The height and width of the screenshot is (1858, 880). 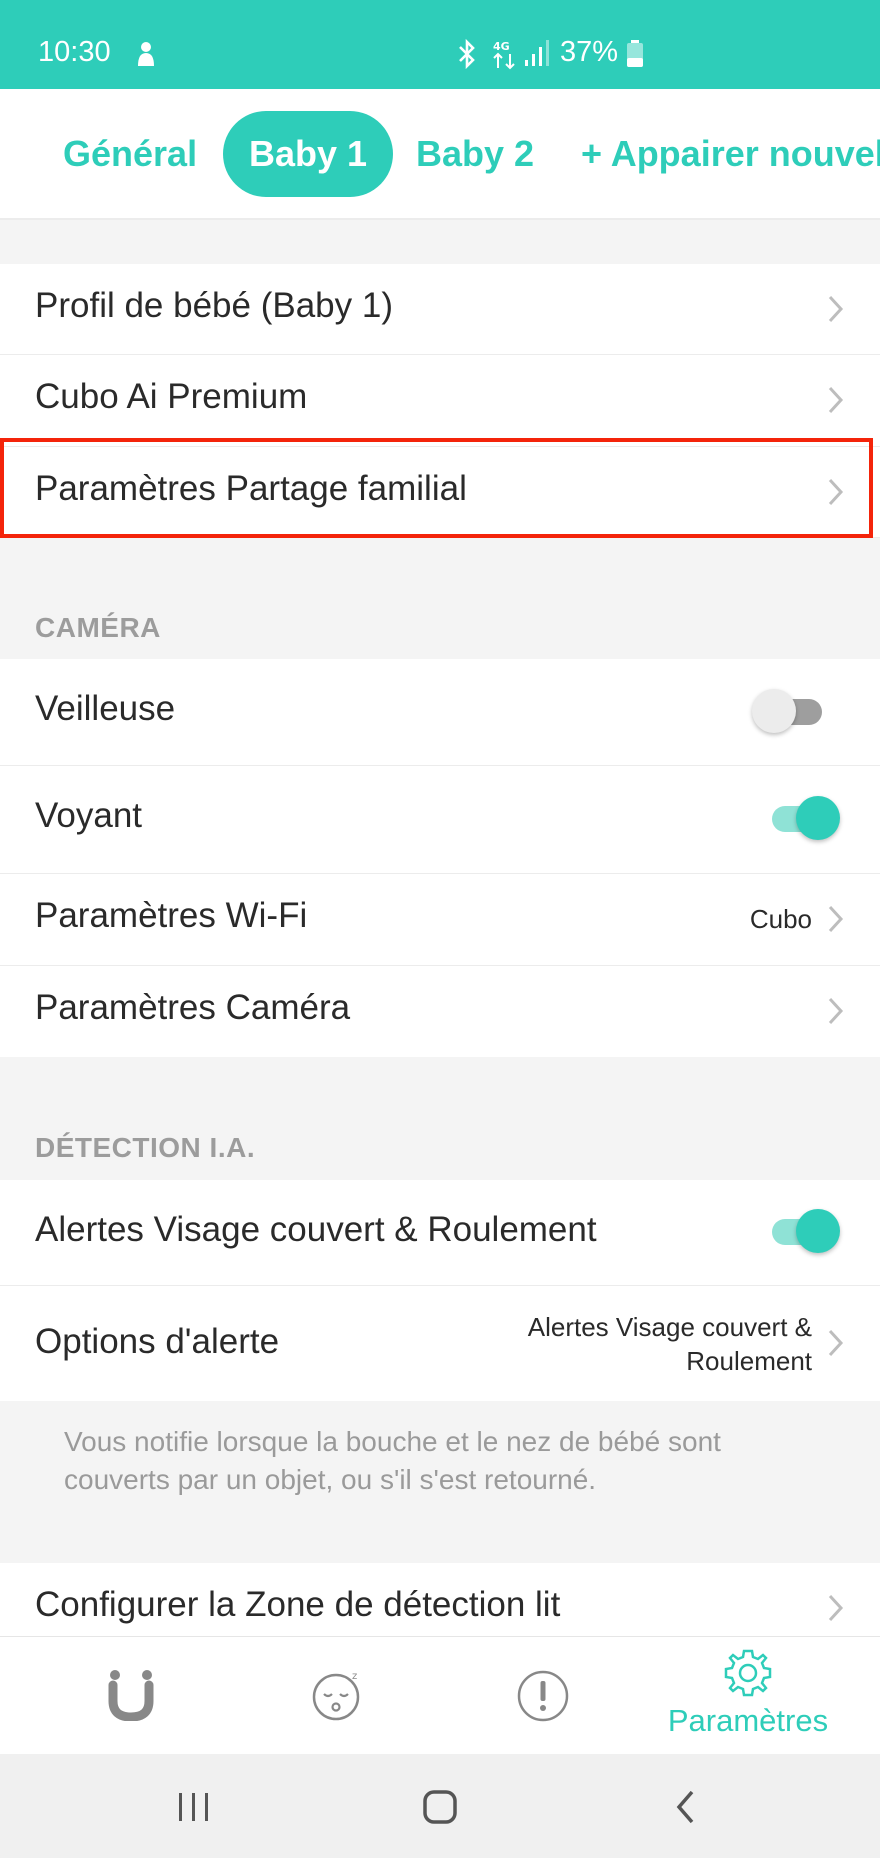 I want to click on tab-sleep: z, so click(x=336, y=1696).